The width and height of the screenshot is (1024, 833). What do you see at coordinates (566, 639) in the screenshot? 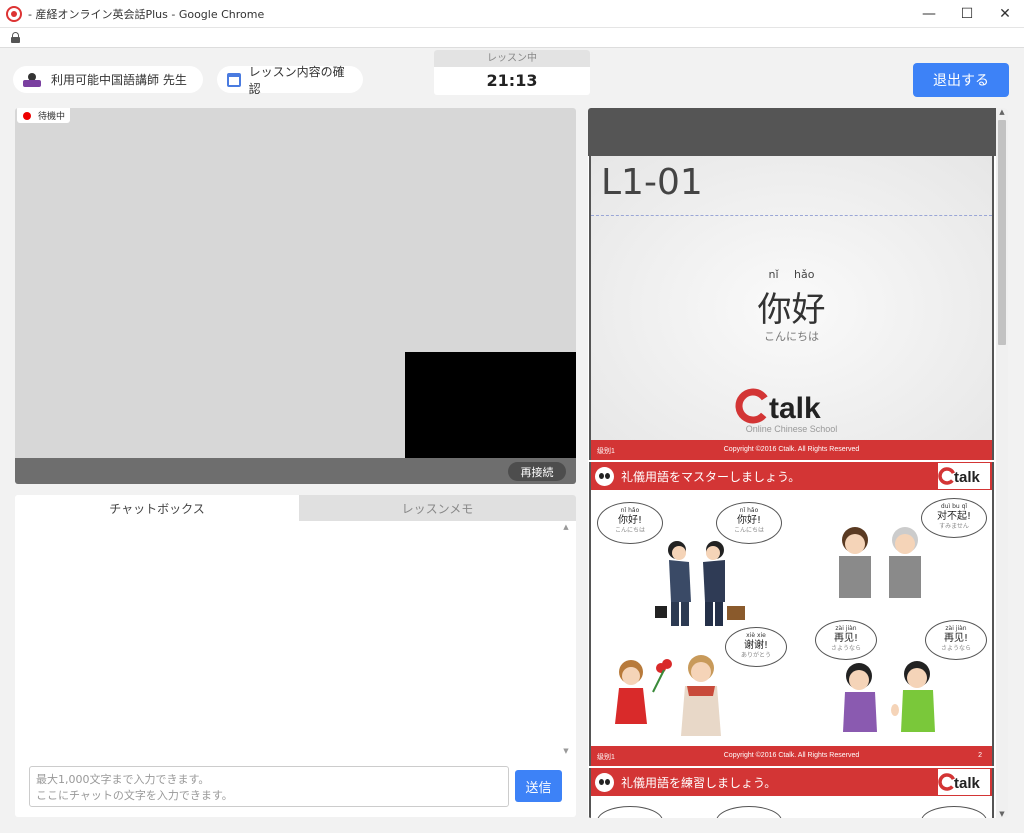
I see `chat-scrollbar: ▲ ▼` at bounding box center [566, 639].